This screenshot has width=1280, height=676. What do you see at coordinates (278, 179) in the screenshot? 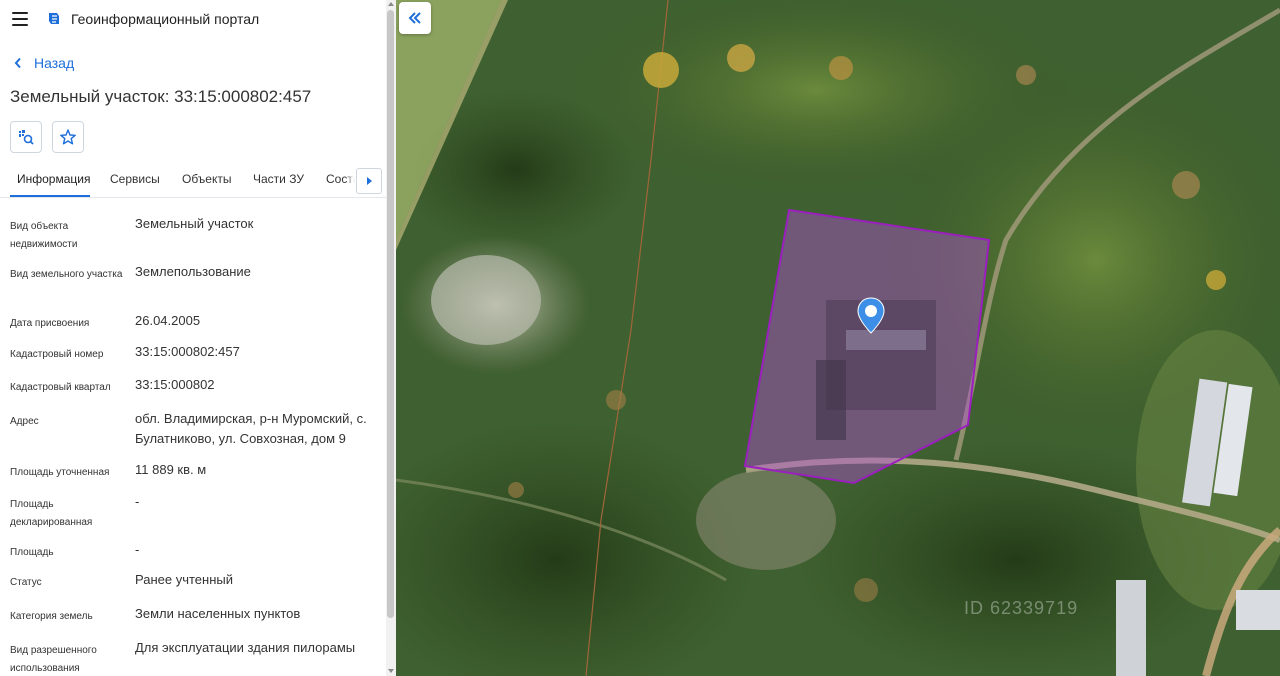
I see `tab-parcel-parts: Части ЗУ` at bounding box center [278, 179].